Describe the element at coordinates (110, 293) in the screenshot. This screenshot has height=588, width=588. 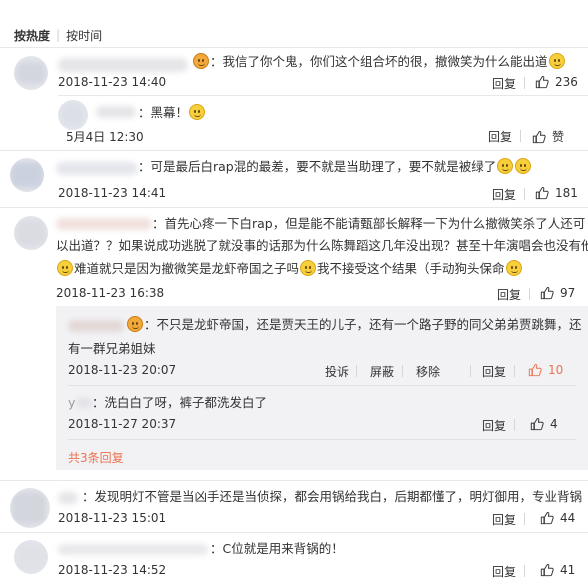
I see `comment-timestamp: 2018-11-23 16:38` at that location.